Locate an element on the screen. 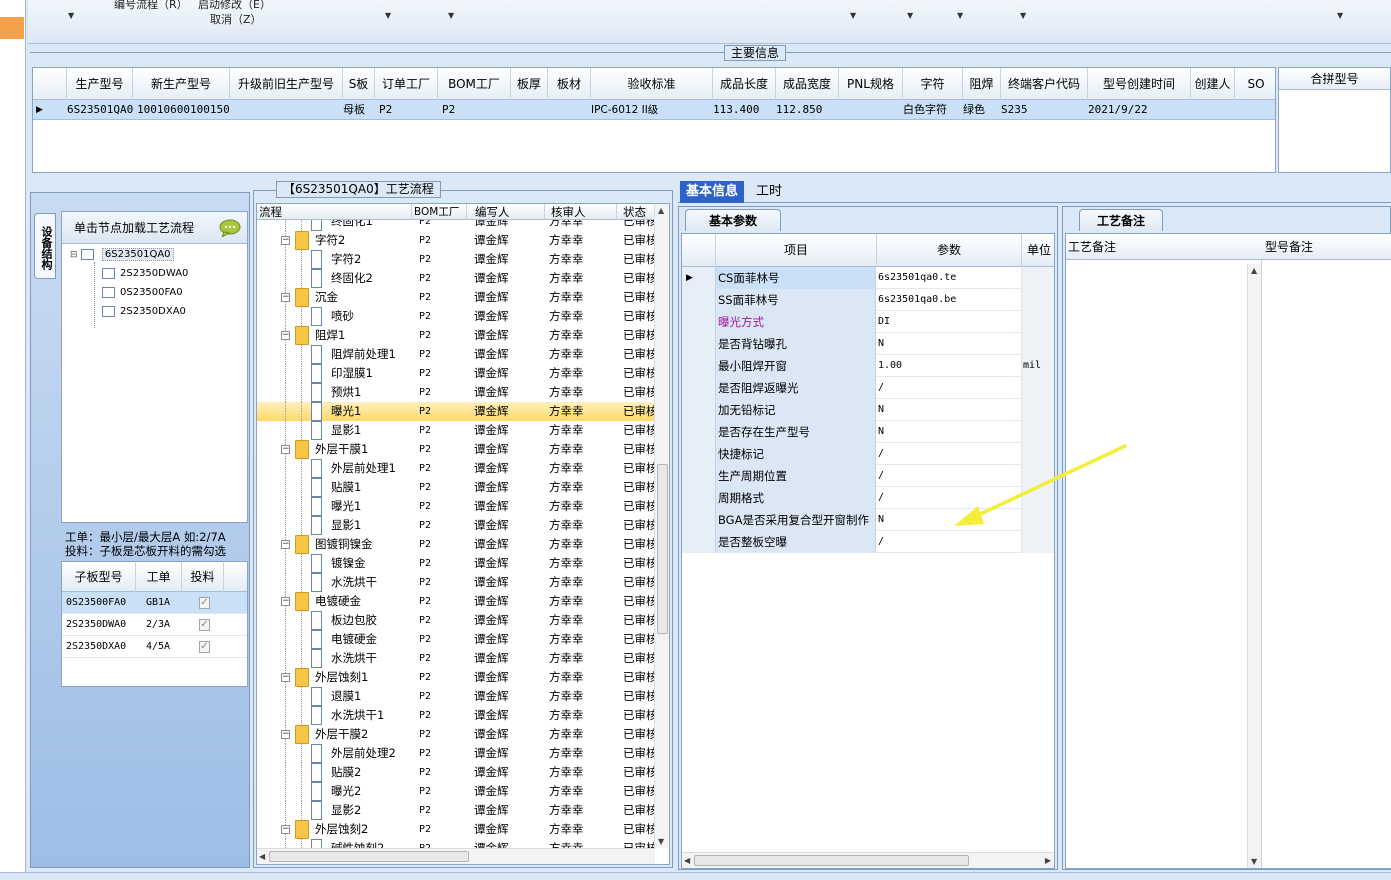 The image size is (1391, 880). flow-step-name: 水洗烘干1 is located at coordinates (357, 715).